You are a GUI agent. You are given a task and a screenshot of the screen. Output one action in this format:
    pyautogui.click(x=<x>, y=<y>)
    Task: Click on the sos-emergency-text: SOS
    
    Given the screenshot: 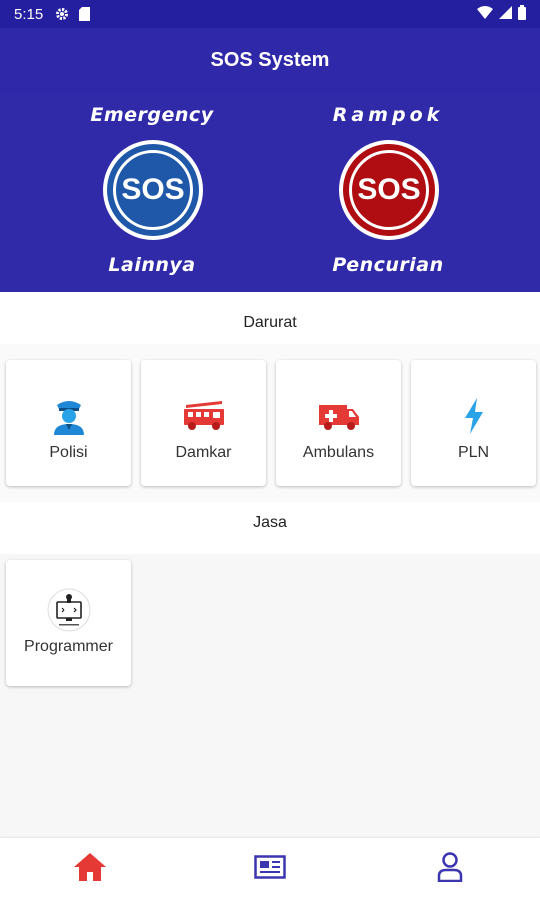 What is the action you would take?
    pyautogui.click(x=153, y=190)
    